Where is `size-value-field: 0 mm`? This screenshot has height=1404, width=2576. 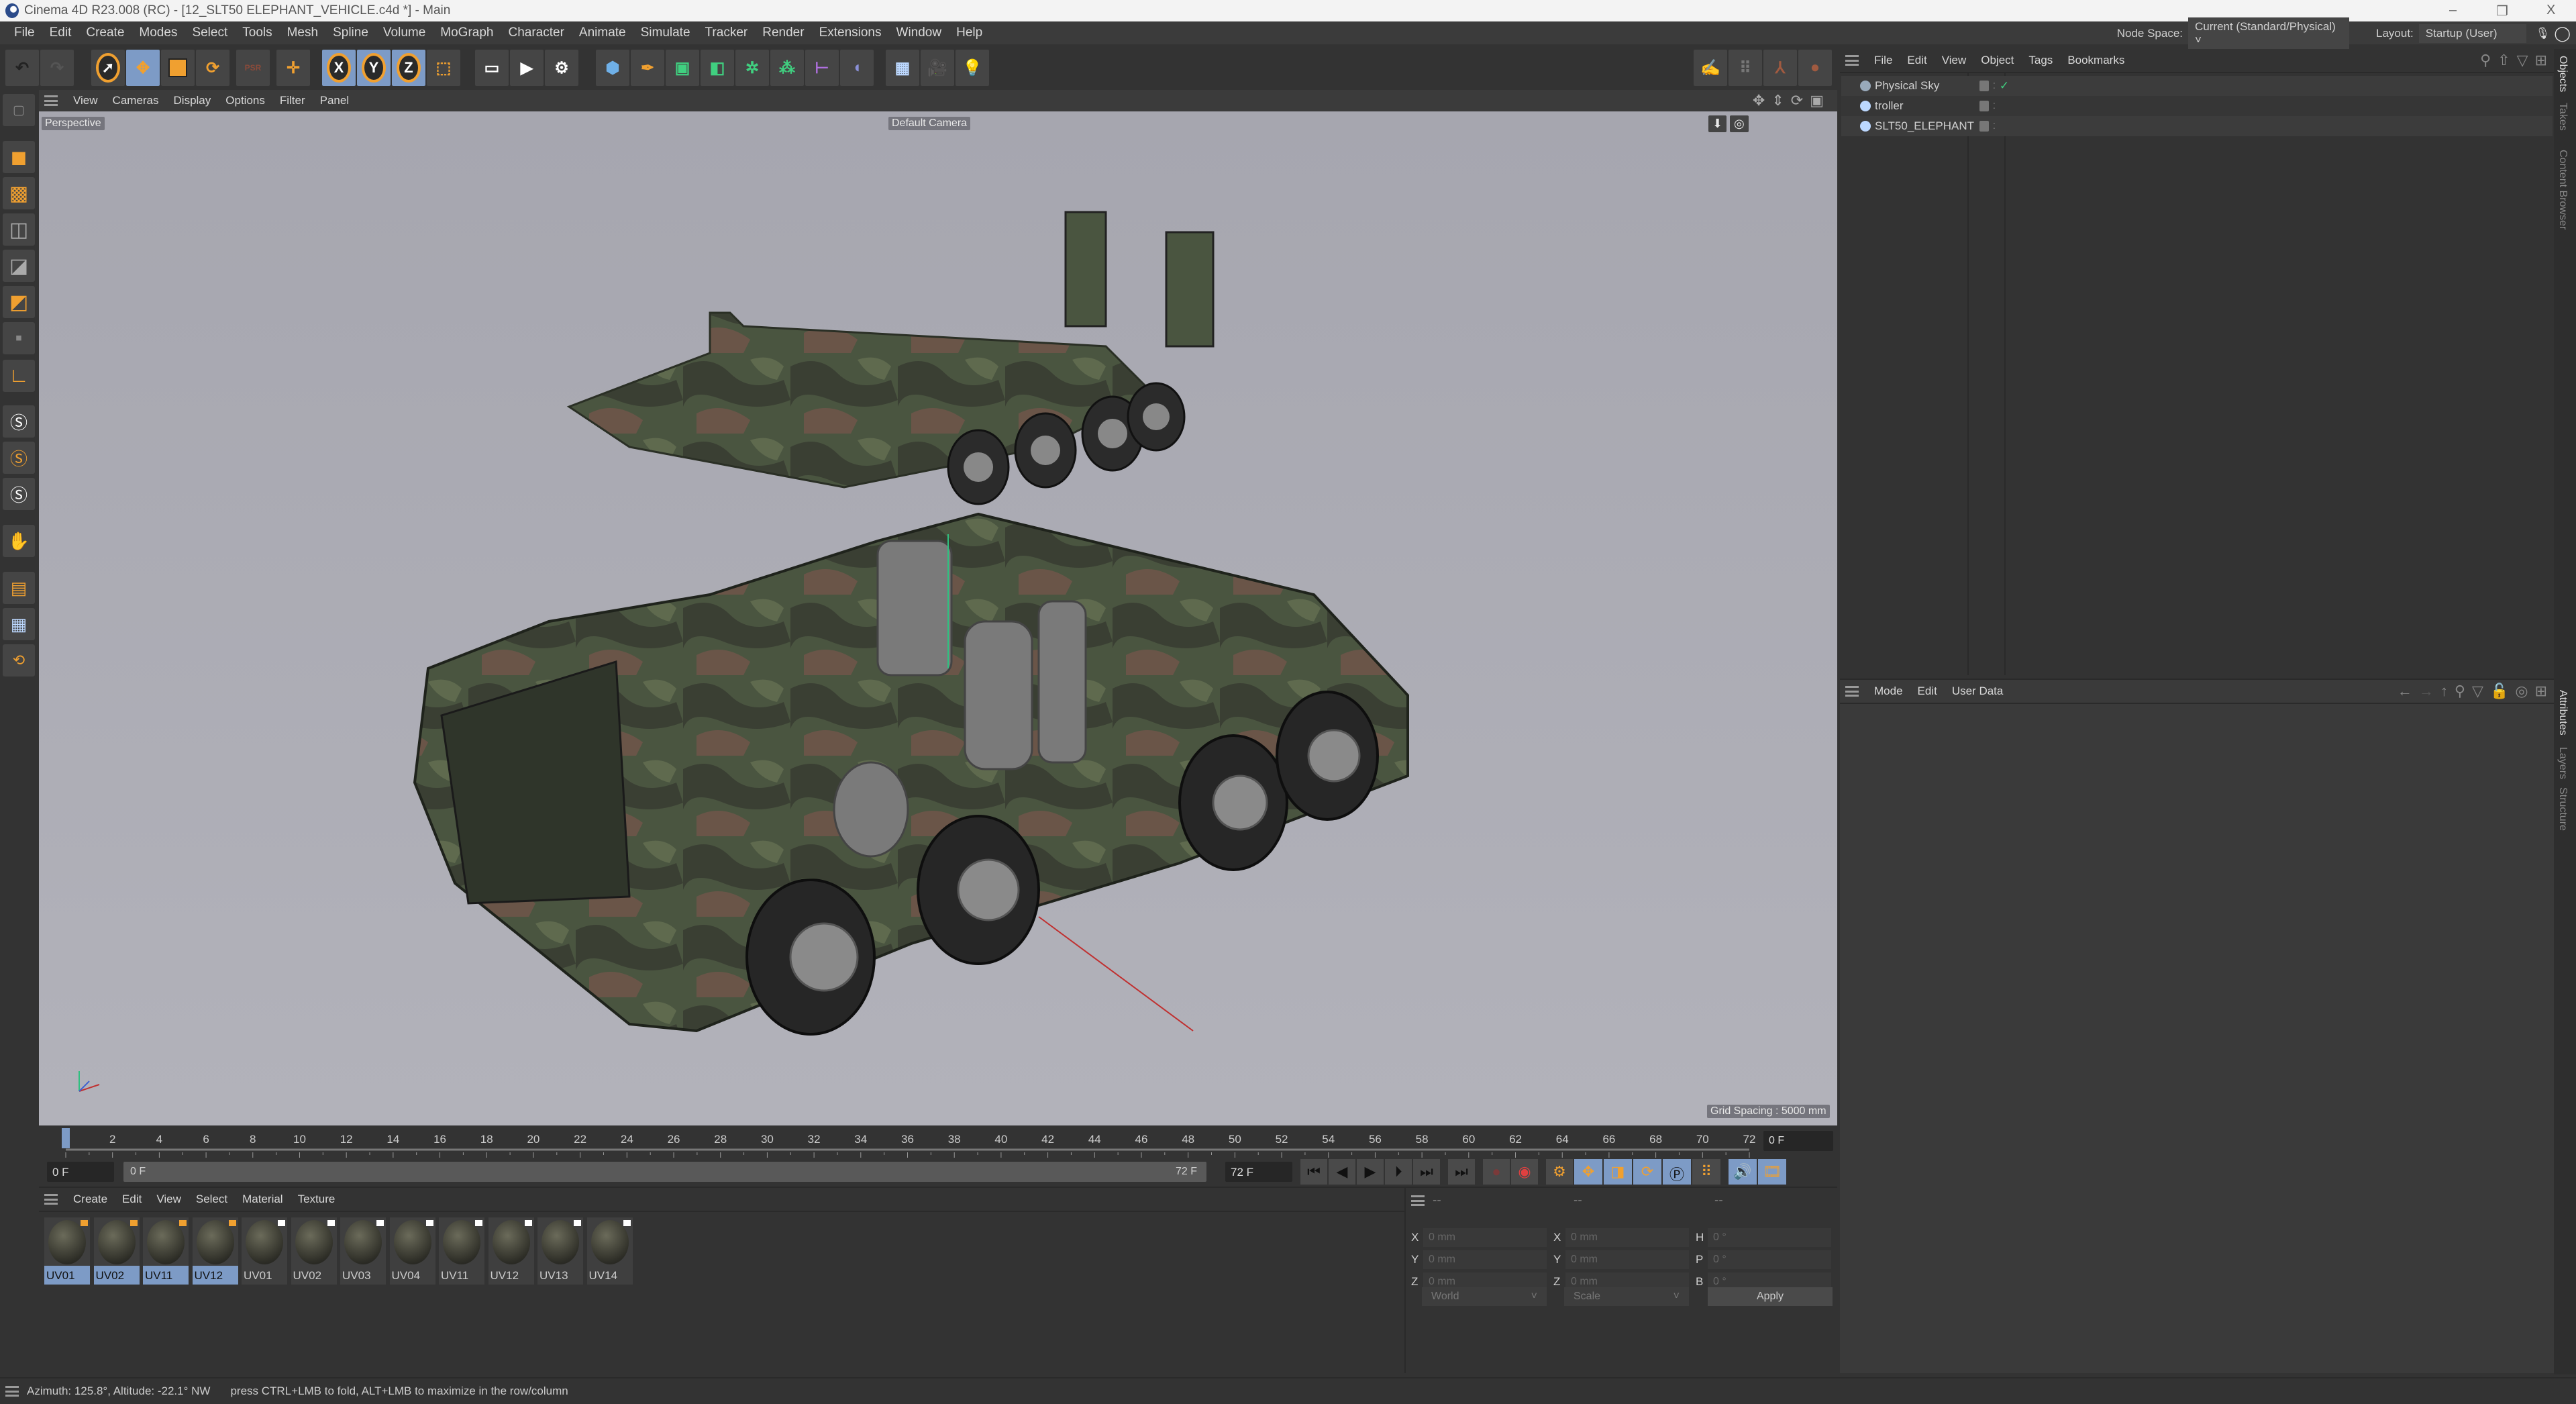
size-value-field: 0 mm is located at coordinates (1627, 1238).